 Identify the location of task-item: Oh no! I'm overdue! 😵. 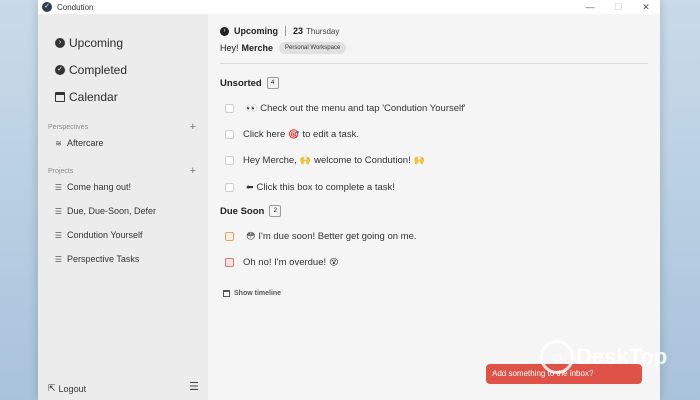
(283, 262).